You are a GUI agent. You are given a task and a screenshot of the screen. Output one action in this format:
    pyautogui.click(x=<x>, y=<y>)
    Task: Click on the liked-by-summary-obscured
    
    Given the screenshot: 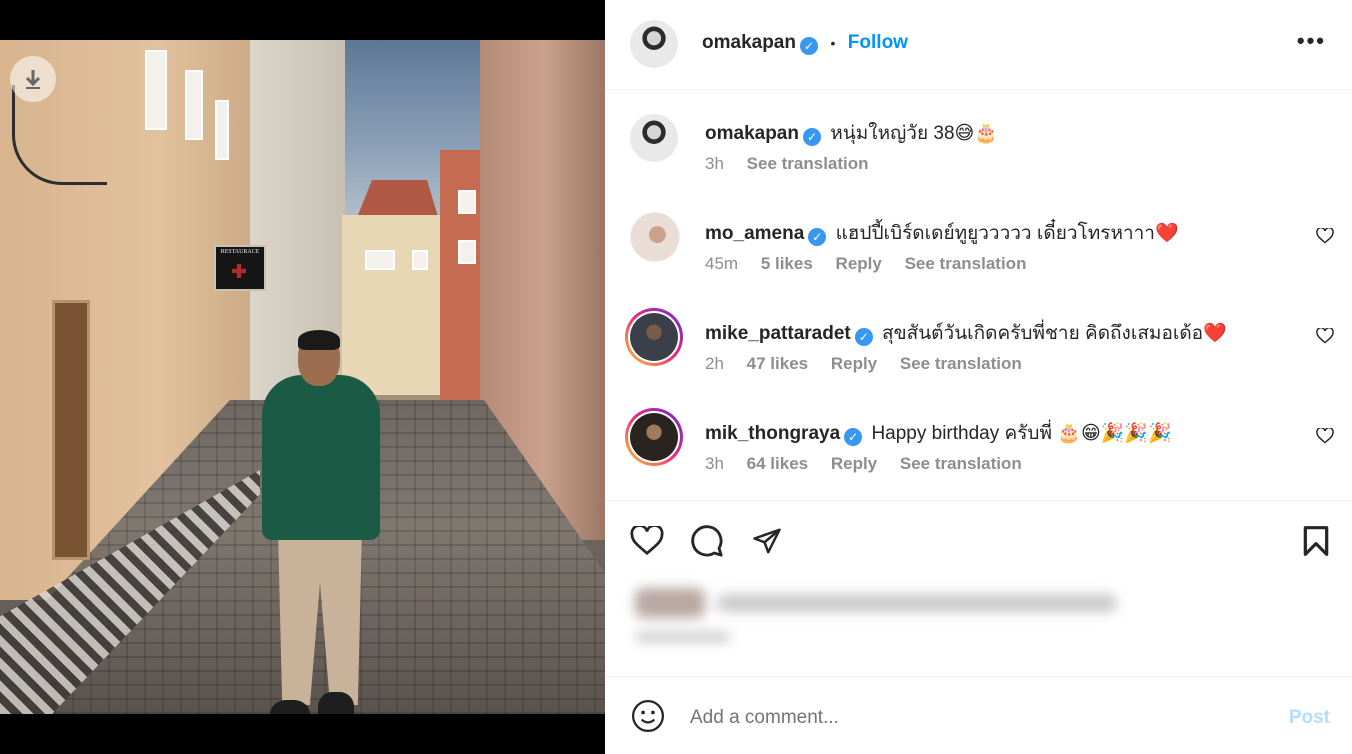 What is the action you would take?
    pyautogui.click(x=887, y=615)
    